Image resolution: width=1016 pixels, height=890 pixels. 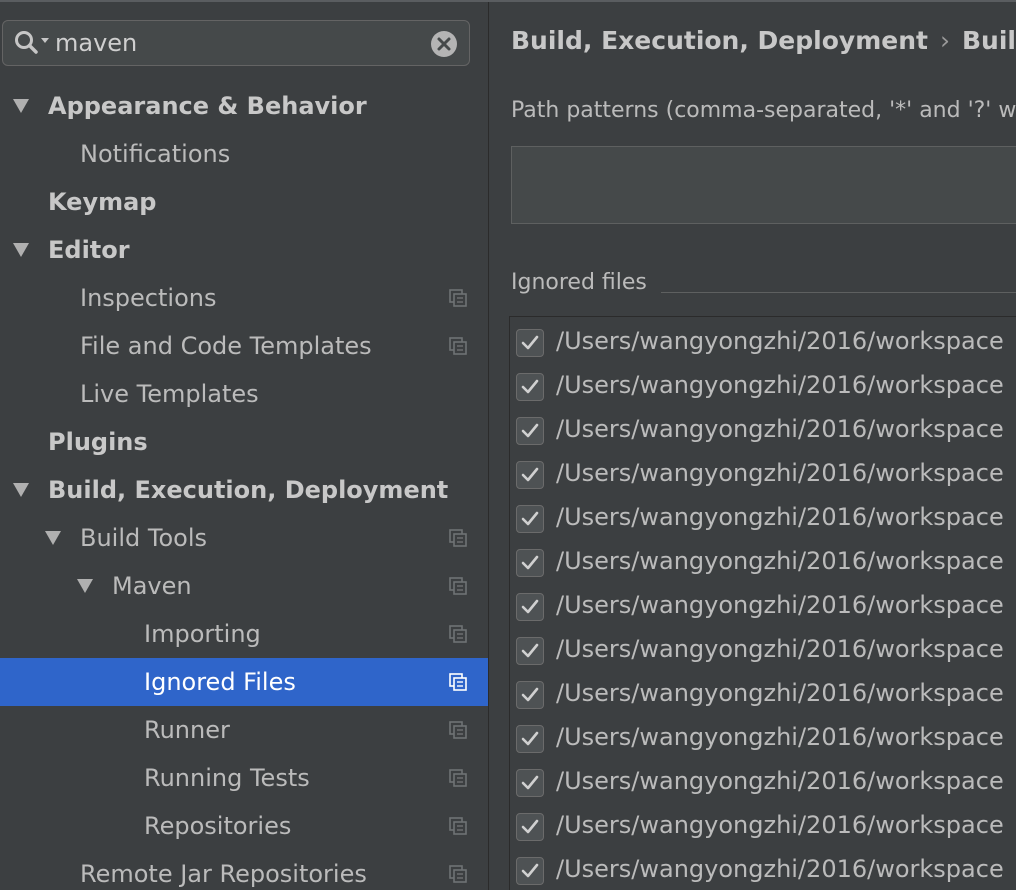 What do you see at coordinates (444, 44) in the screenshot?
I see `clear-search-icon` at bounding box center [444, 44].